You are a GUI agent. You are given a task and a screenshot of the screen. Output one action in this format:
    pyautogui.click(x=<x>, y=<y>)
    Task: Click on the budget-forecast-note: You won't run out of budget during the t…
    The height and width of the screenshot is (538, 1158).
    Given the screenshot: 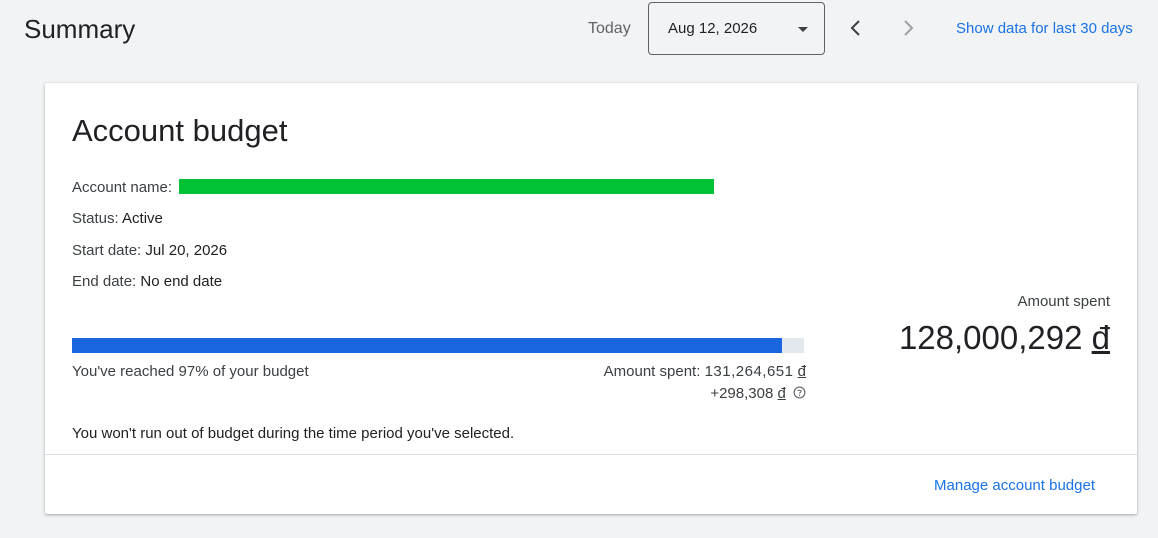 What is the action you would take?
    pyautogui.click(x=293, y=433)
    